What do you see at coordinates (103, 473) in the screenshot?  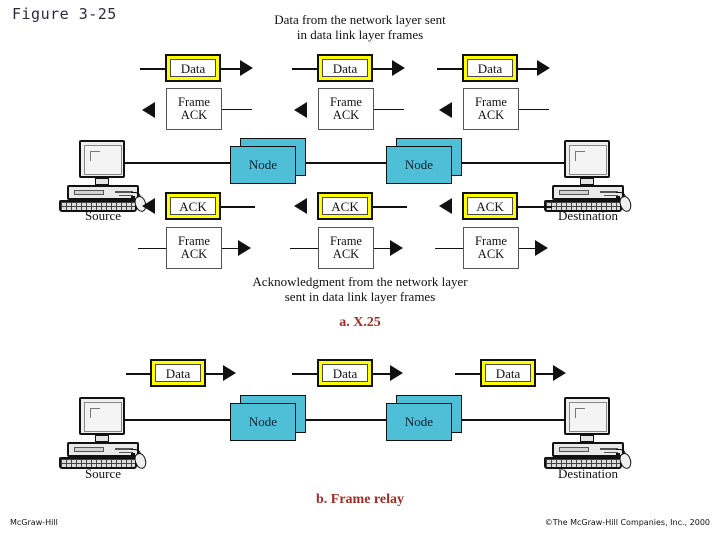 I see `source-label-b: Source` at bounding box center [103, 473].